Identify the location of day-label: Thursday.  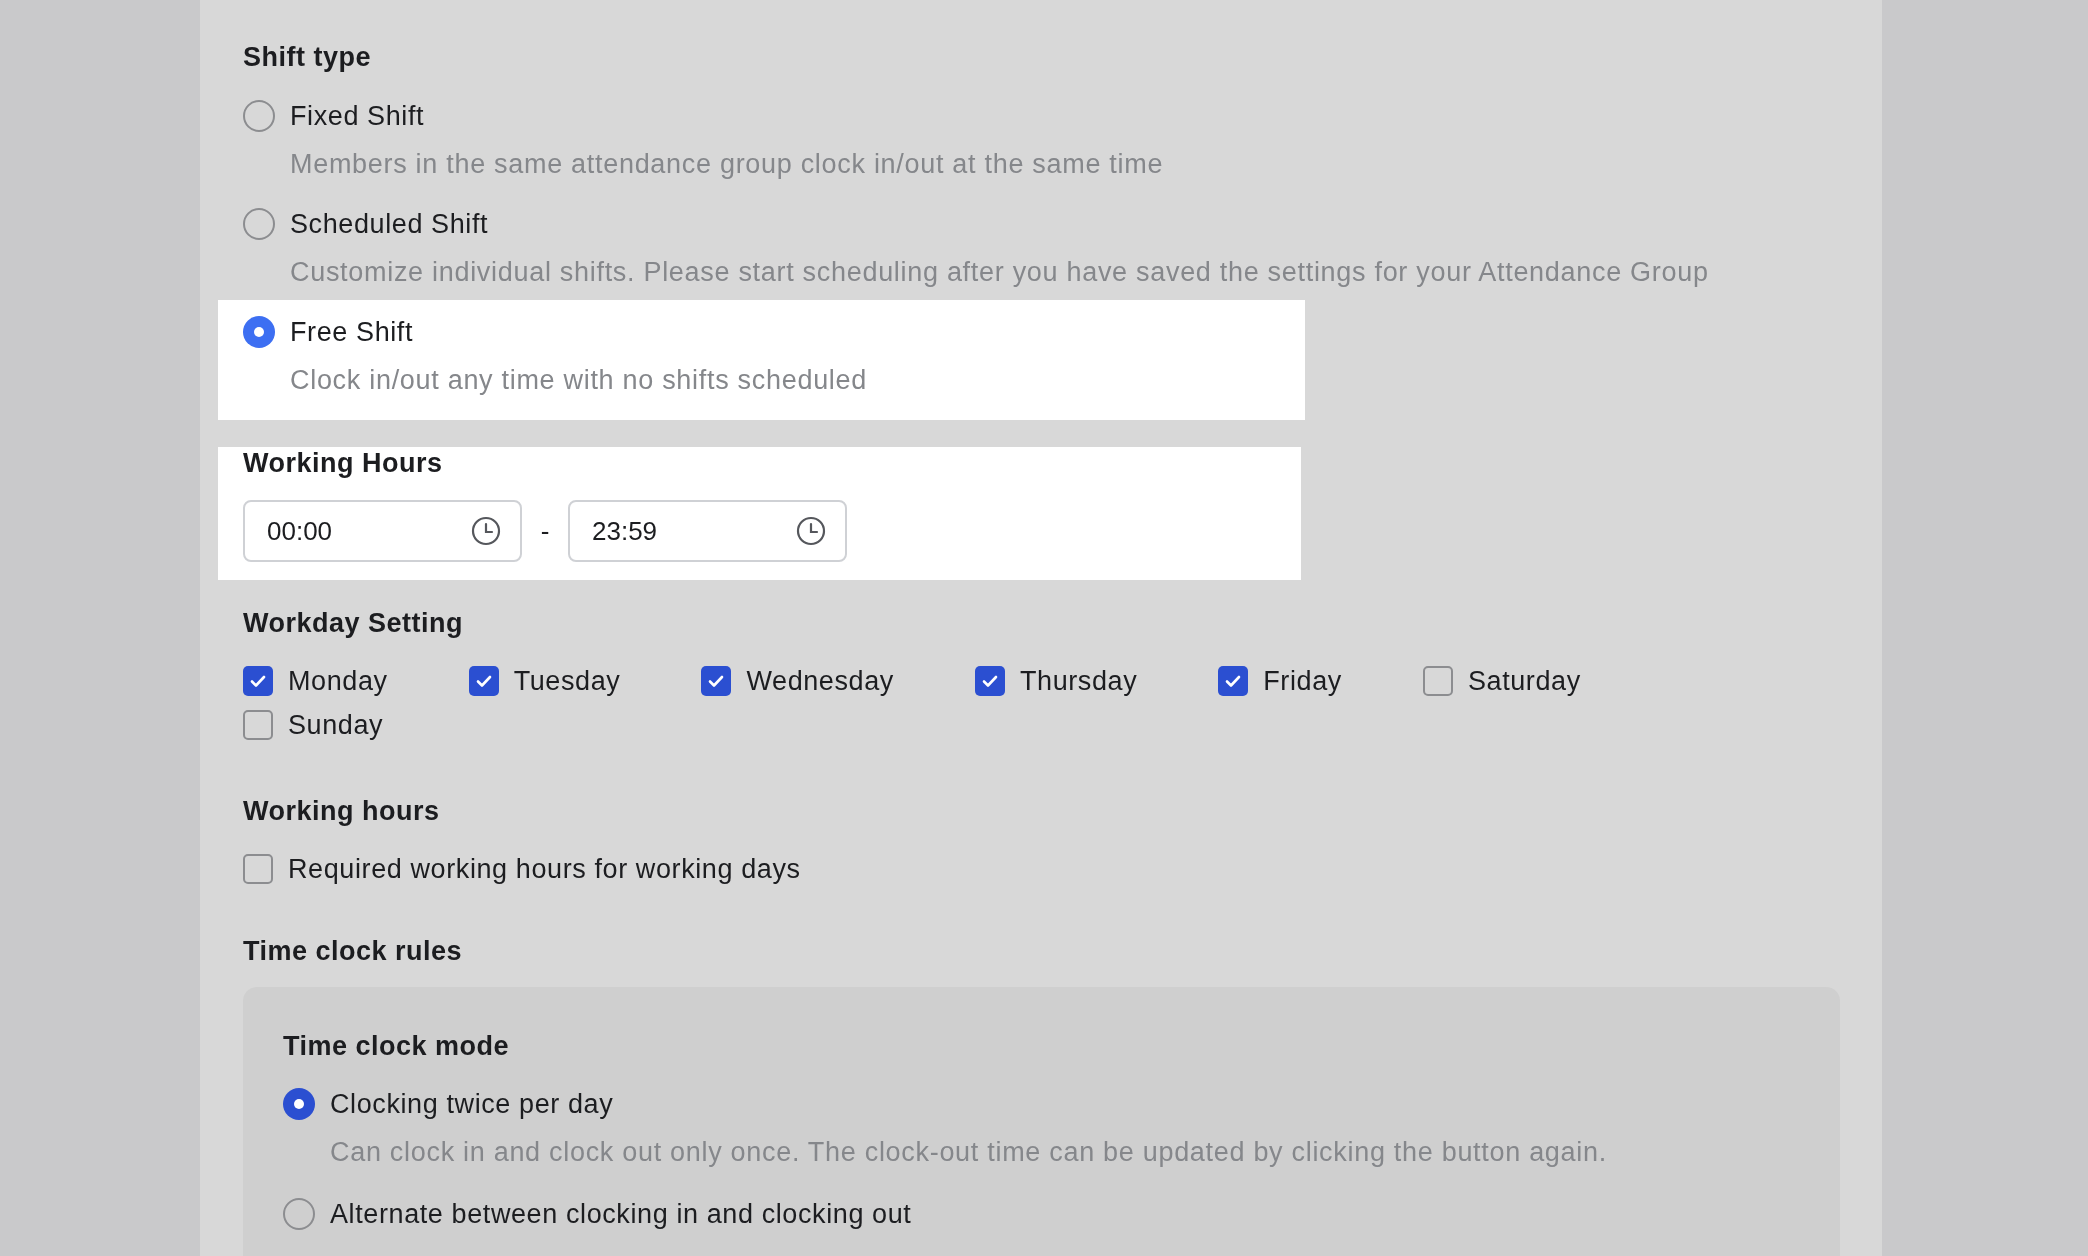
(1078, 681).